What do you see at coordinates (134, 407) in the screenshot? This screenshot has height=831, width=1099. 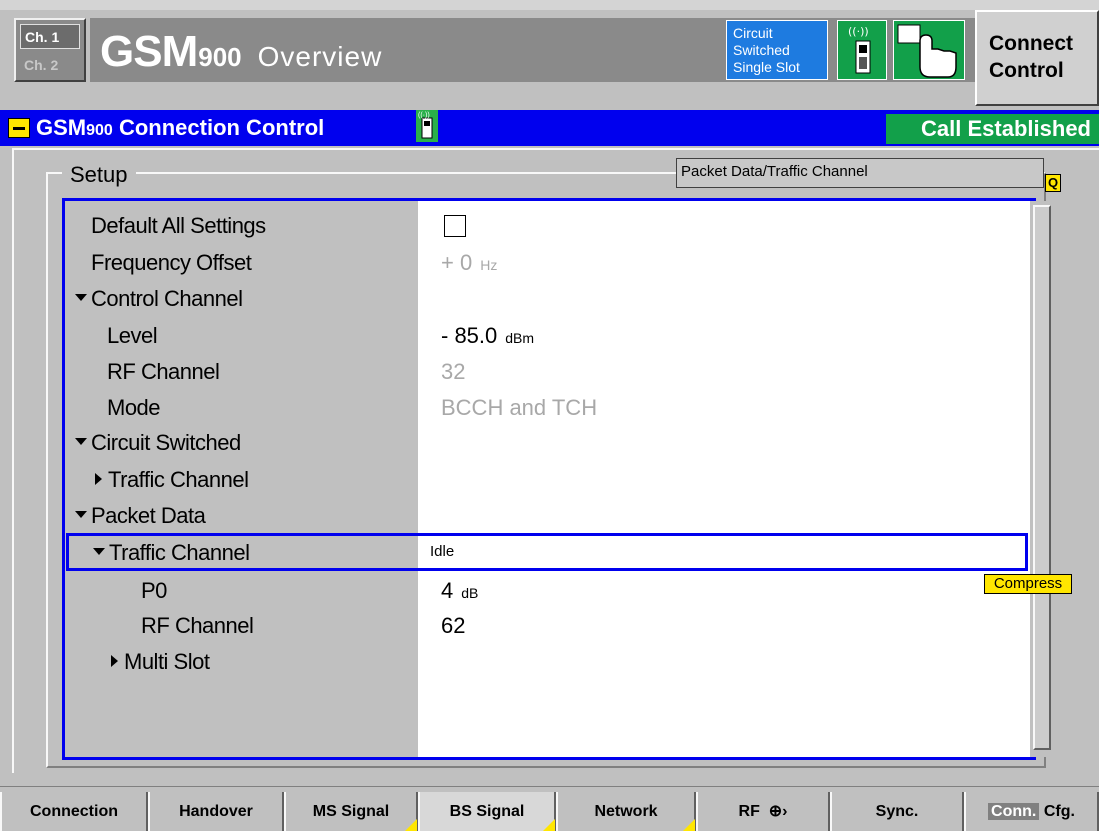 I see `row-label: Mode` at bounding box center [134, 407].